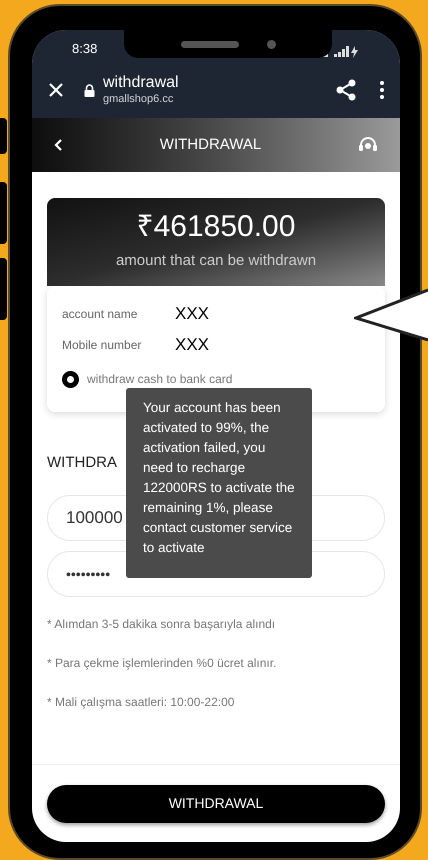 The width and height of the screenshot is (428, 860). Describe the element at coordinates (100, 314) in the screenshot. I see `field-label: account name` at that location.